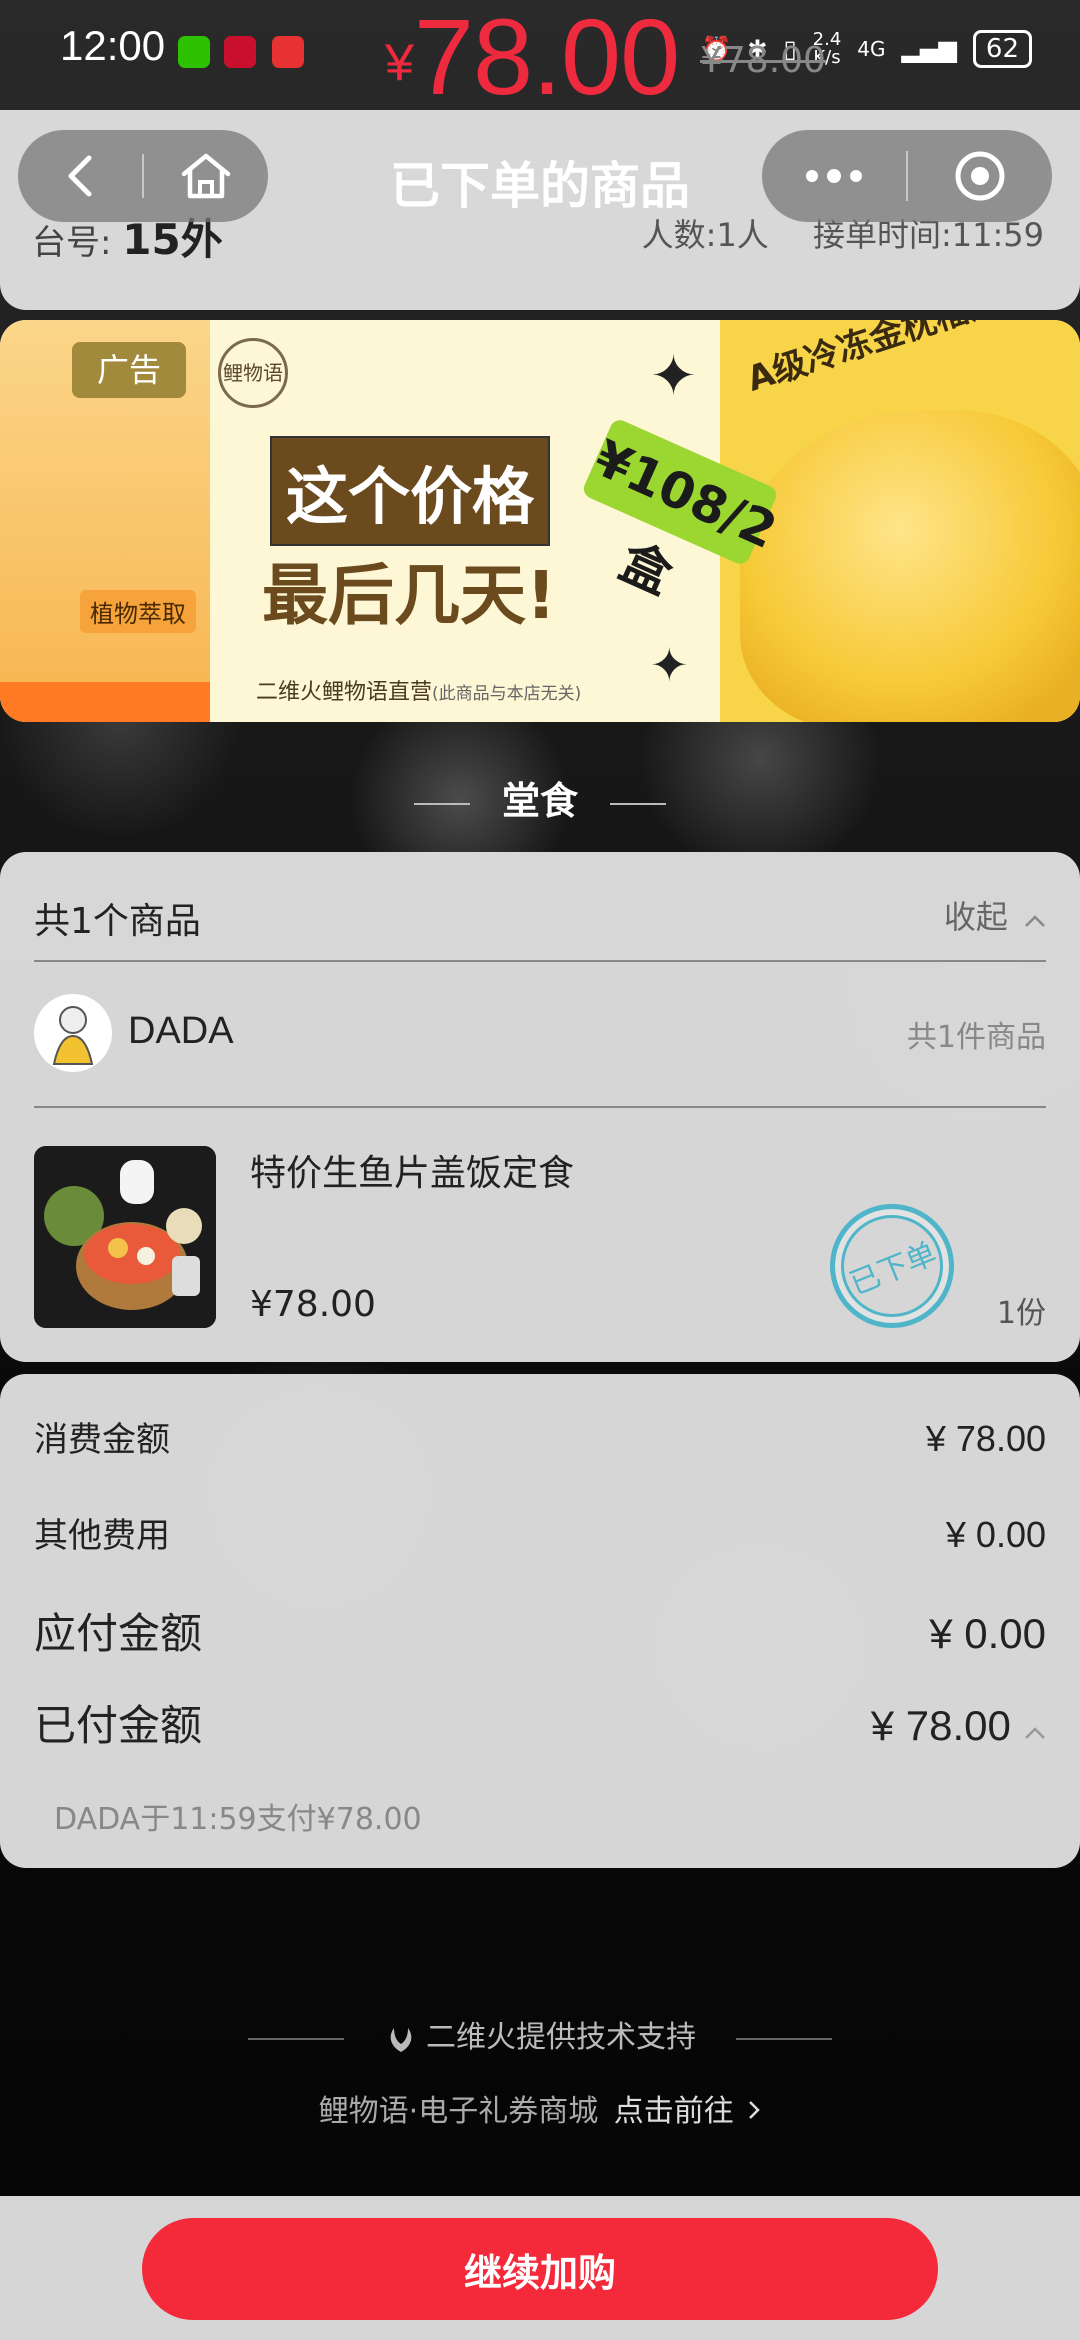  I want to click on paid-label: 已付金额, so click(118, 1725).